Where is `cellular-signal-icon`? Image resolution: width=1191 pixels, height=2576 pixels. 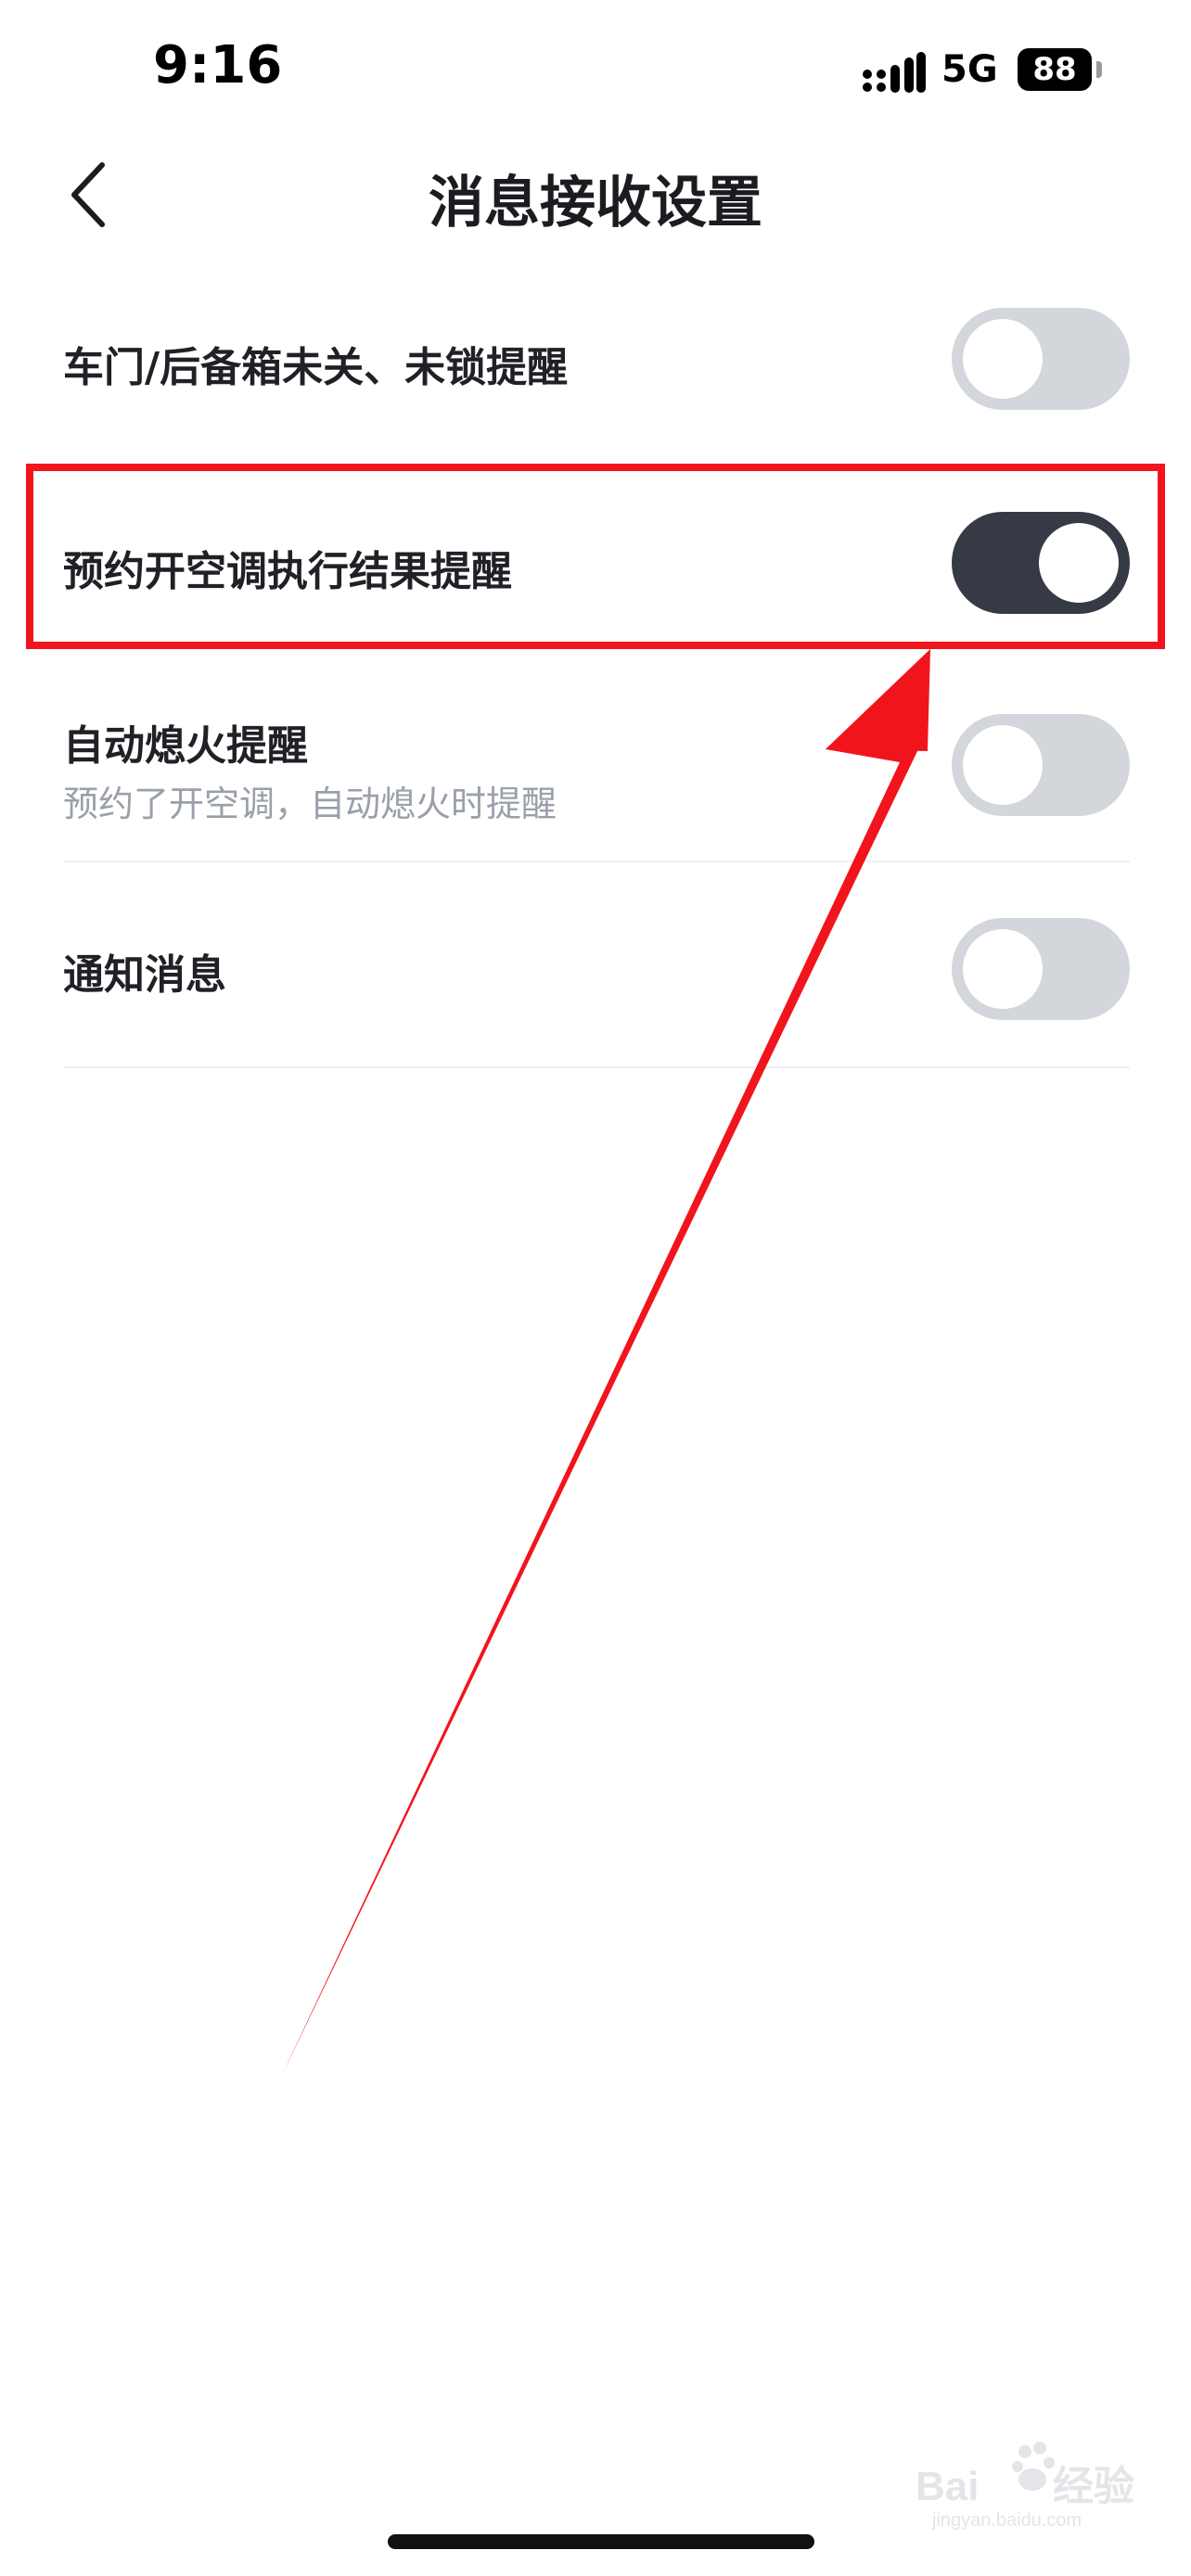 cellular-signal-icon is located at coordinates (894, 72).